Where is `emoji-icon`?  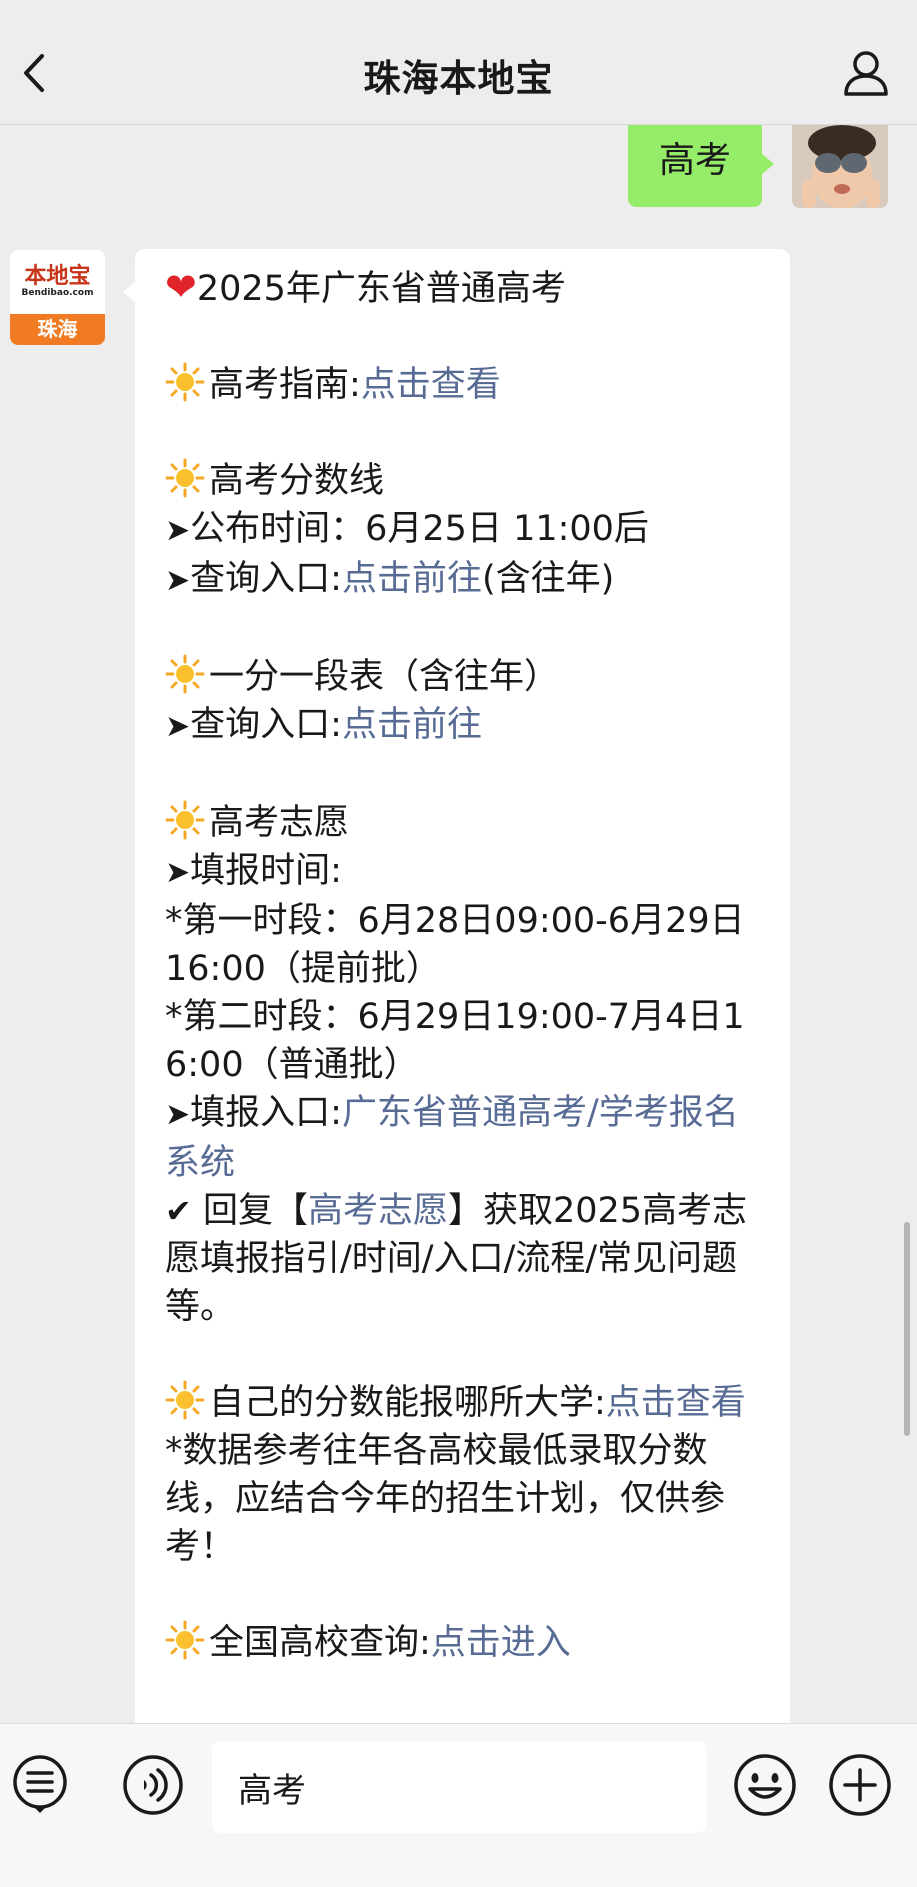 emoji-icon is located at coordinates (765, 1785).